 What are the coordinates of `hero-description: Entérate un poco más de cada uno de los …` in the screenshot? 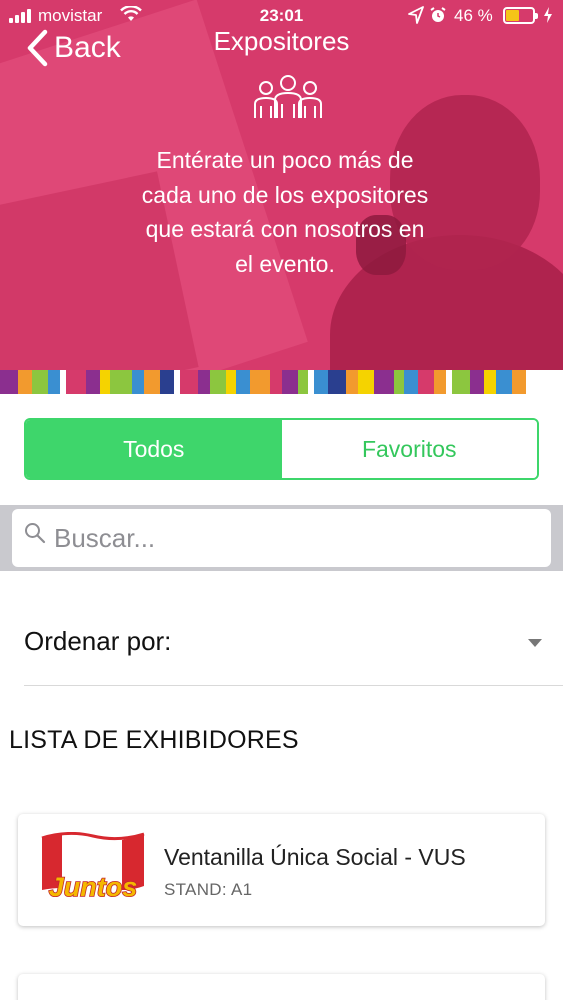 It's located at (285, 212).